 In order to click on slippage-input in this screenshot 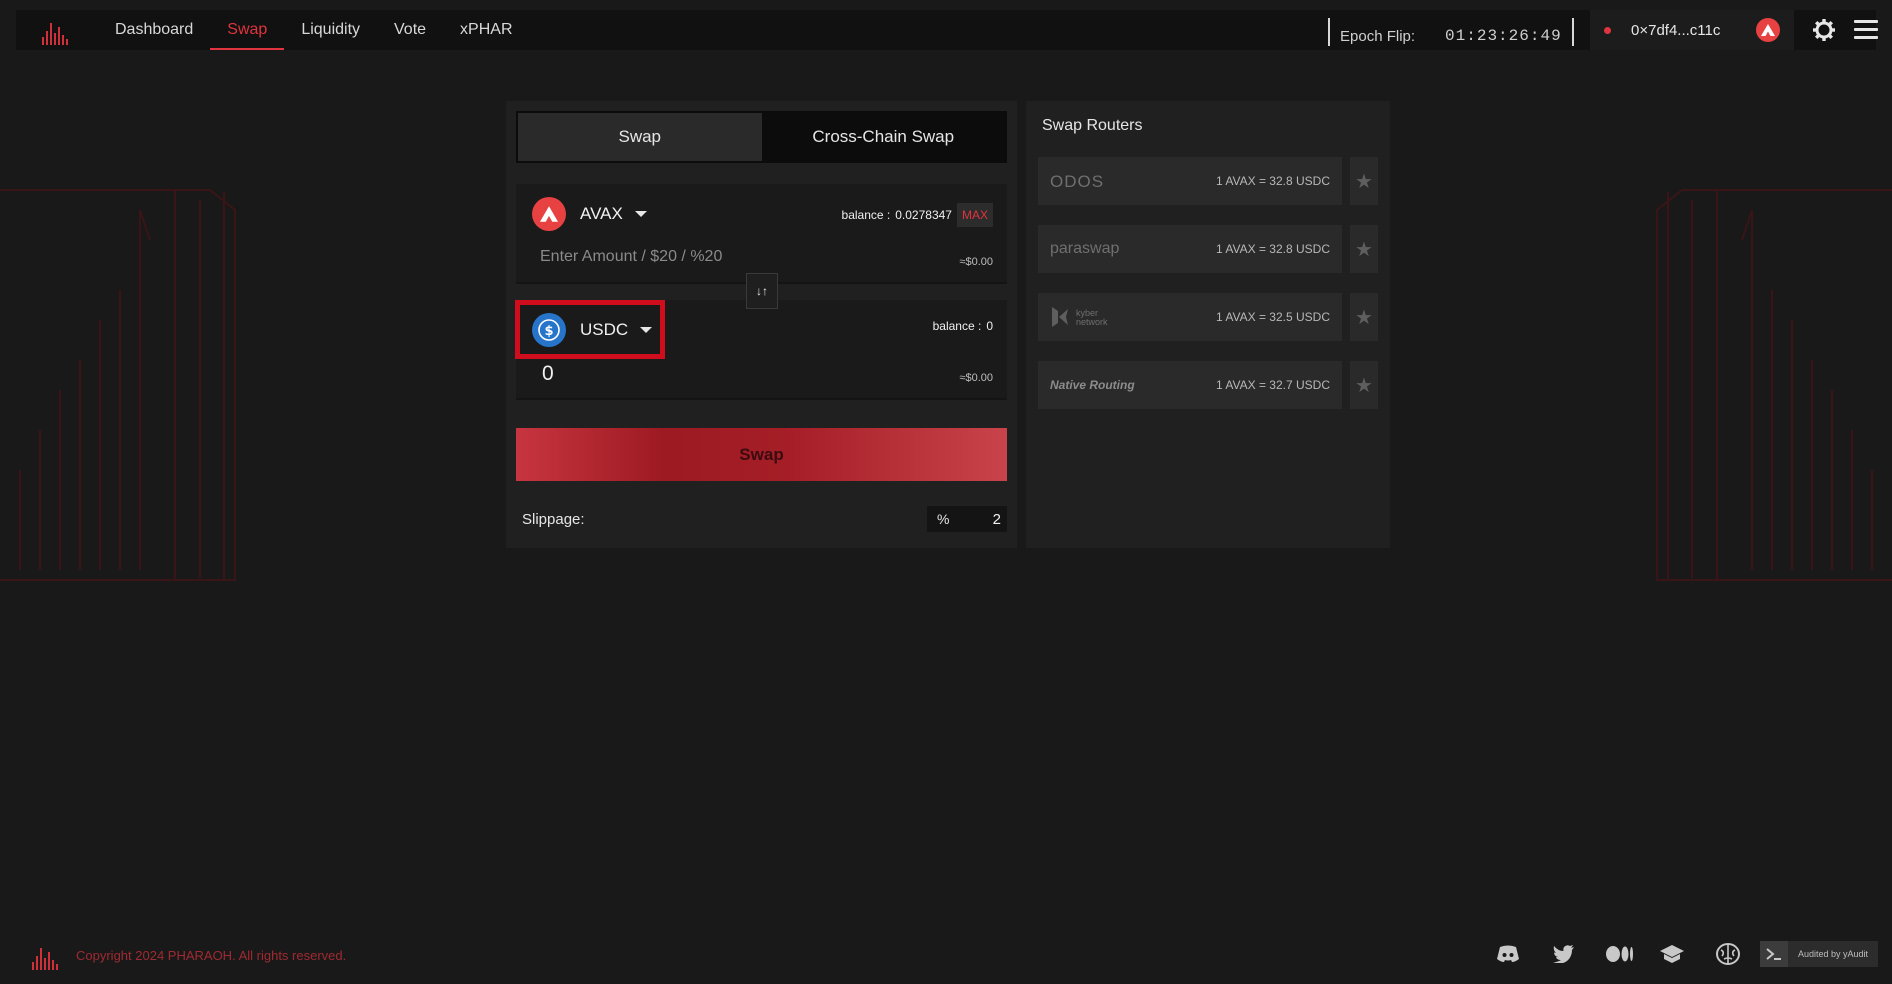, I will do `click(981, 519)`.